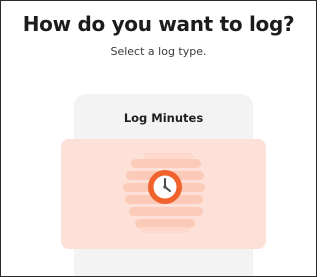 The width and height of the screenshot is (320, 277). I want to click on page-title: How do you want to log?, so click(158, 24).